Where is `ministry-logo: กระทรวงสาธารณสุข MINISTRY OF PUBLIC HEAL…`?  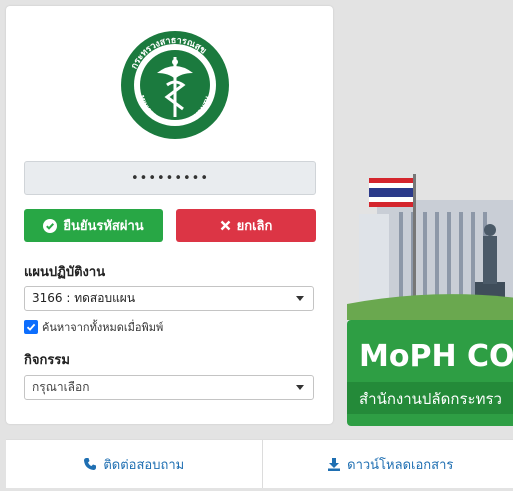
ministry-logo: กระทรวงสาธารณสุข MINISTRY OF PUBLIC HEAL… is located at coordinates (175, 85).